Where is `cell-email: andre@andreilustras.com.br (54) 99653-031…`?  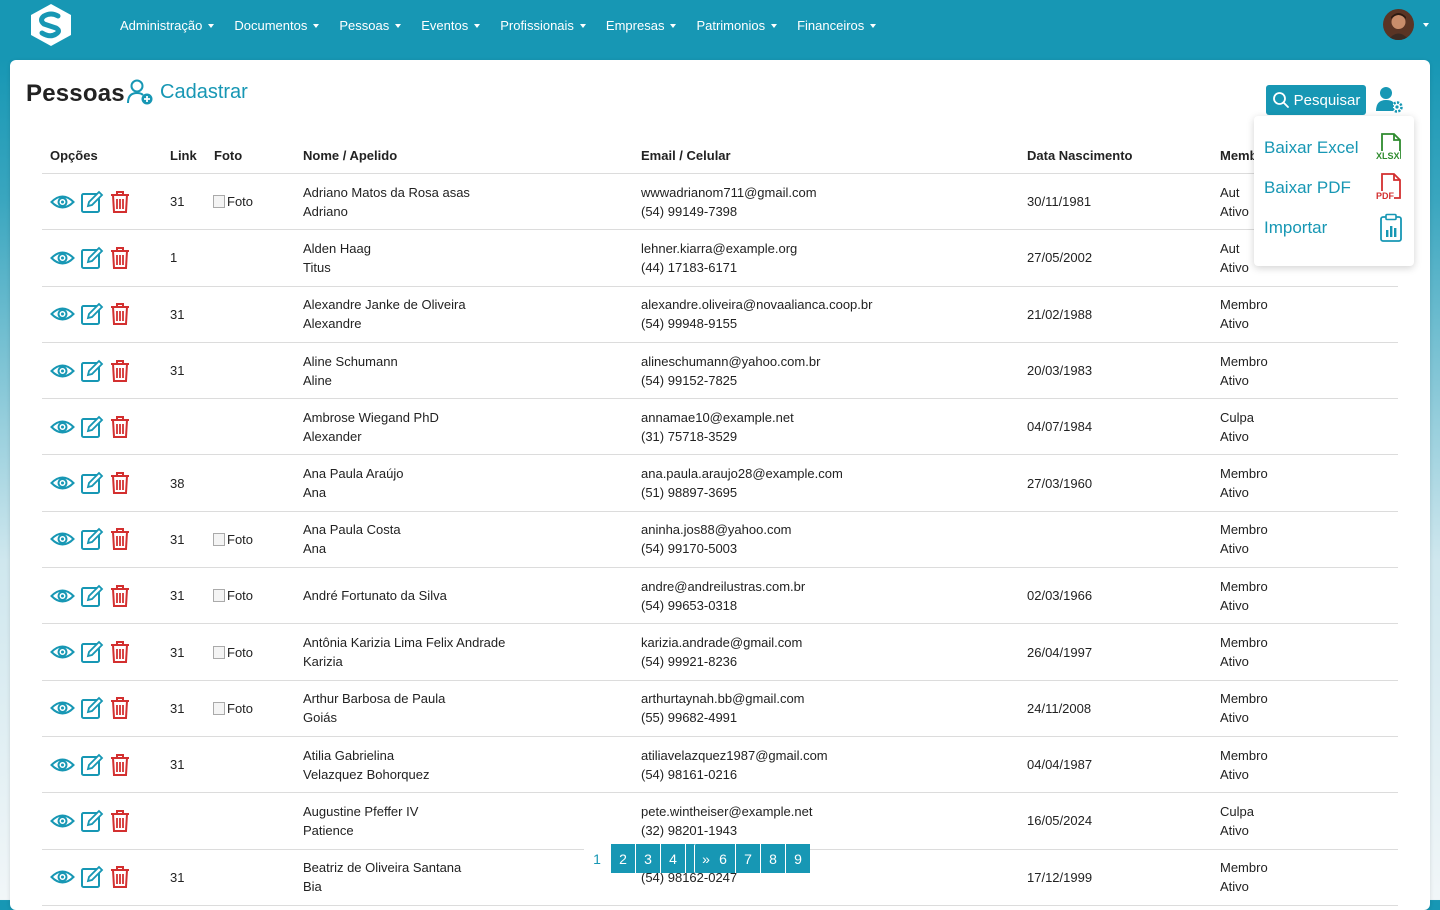 cell-email: andre@andreilustras.com.br (54) 99653-031… is located at coordinates (723, 595).